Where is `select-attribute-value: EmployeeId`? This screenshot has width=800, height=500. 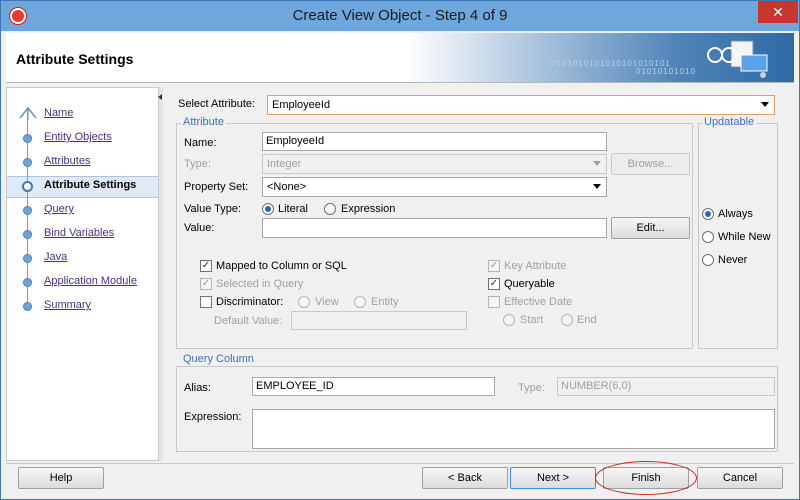 select-attribute-value: EmployeeId is located at coordinates (301, 105).